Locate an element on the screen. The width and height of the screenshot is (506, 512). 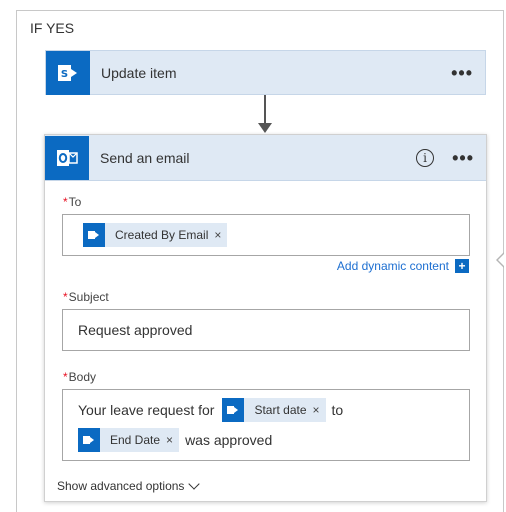
body-label: *Body is located at coordinates (79, 377).